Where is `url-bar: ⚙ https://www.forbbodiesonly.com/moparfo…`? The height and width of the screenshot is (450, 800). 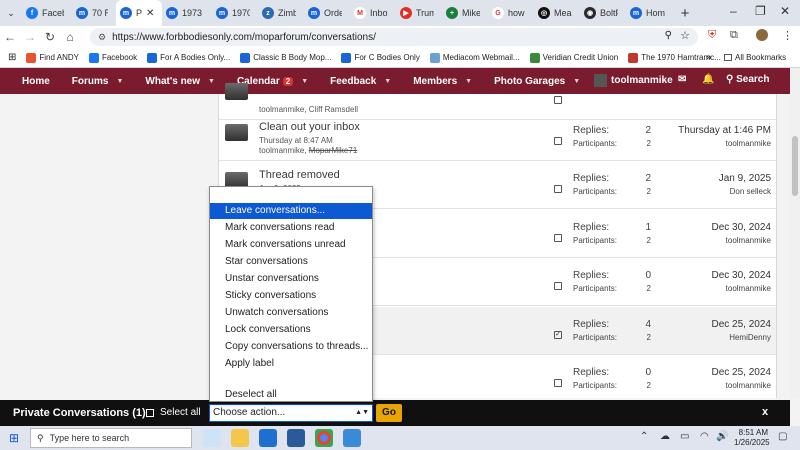
url-bar: ⚙ https://www.forbbodiesonly.com/moparfo… is located at coordinates (394, 37).